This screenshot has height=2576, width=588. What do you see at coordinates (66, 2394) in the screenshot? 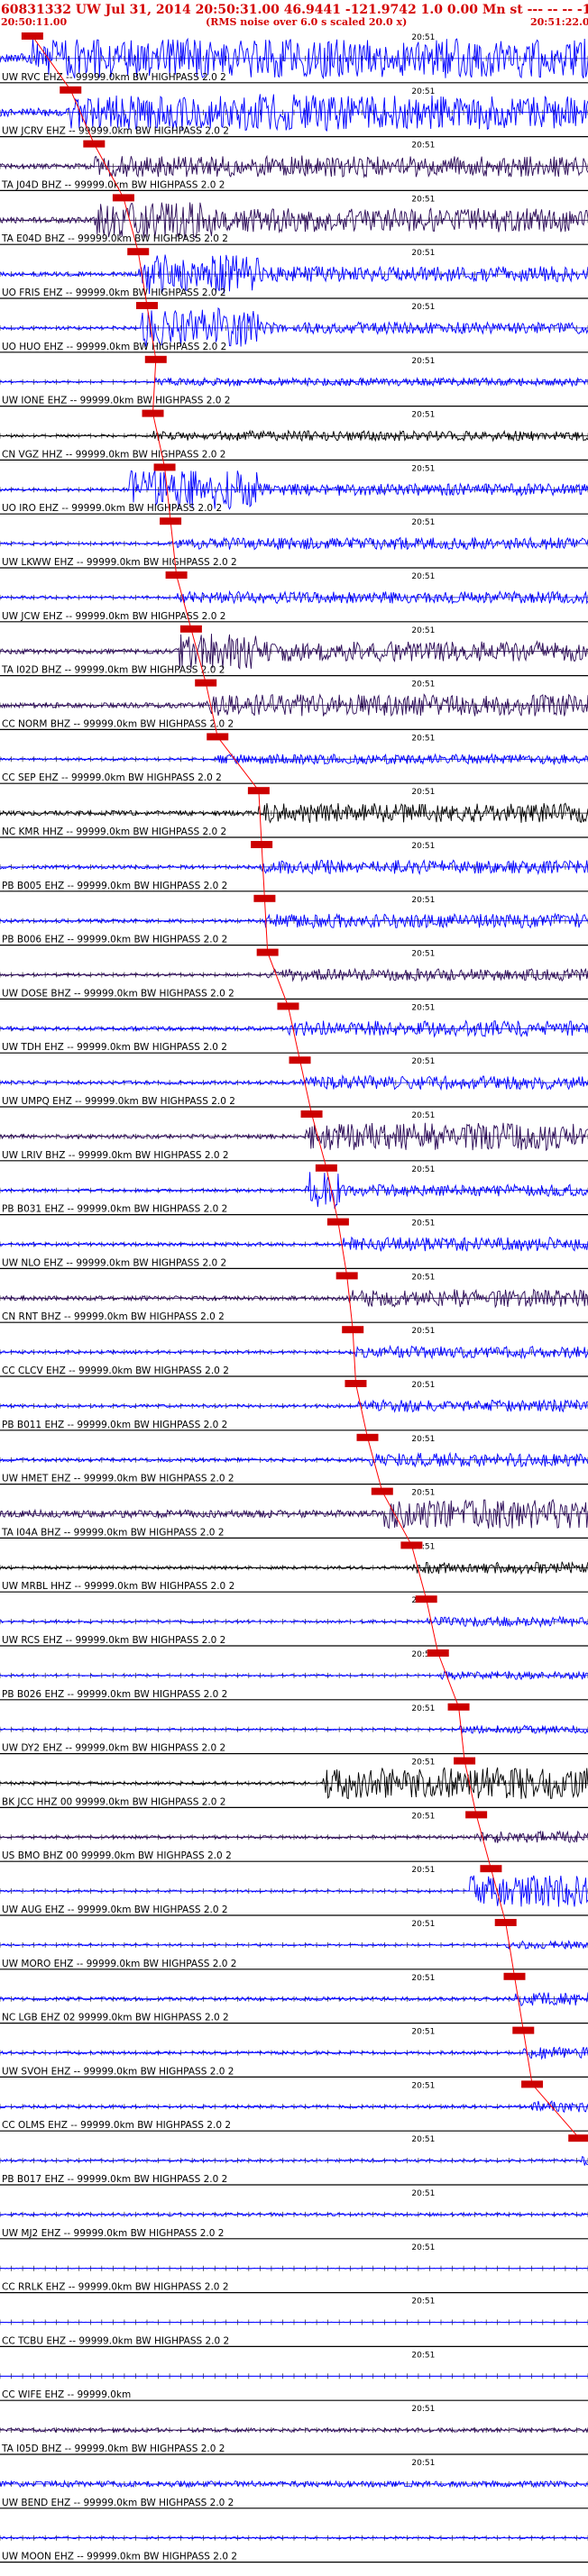
I see `station-label: CC WIFE EHZ -- 99999.0km` at bounding box center [66, 2394].